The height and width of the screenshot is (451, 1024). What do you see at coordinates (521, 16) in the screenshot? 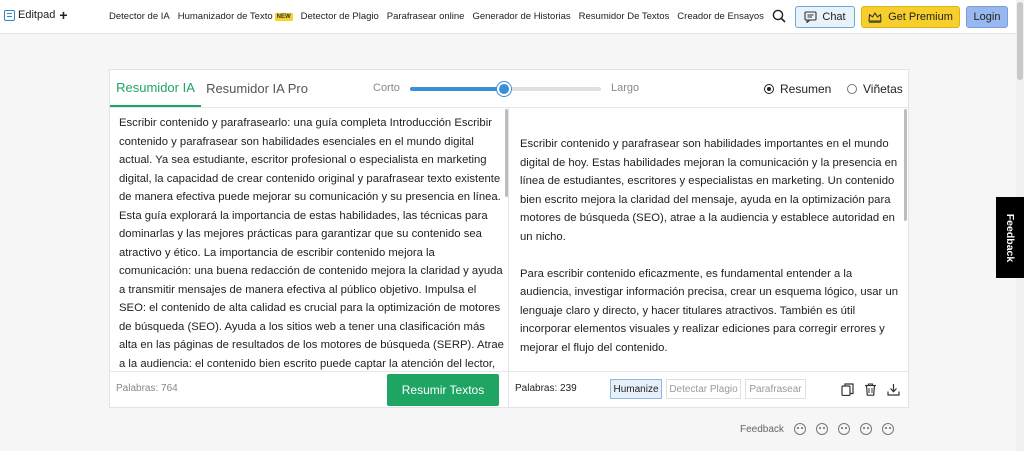
I see `nav-generador-historias: Generador de Historias` at bounding box center [521, 16].